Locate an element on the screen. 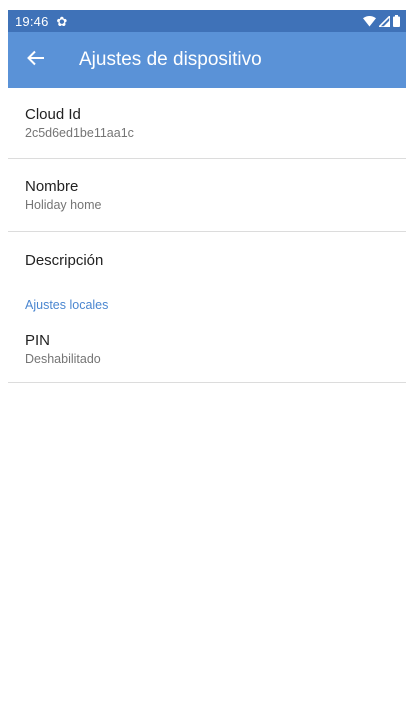  cloud-id-preference: Cloud Id 2c5d6ed1be11aa1c is located at coordinates (207, 123).